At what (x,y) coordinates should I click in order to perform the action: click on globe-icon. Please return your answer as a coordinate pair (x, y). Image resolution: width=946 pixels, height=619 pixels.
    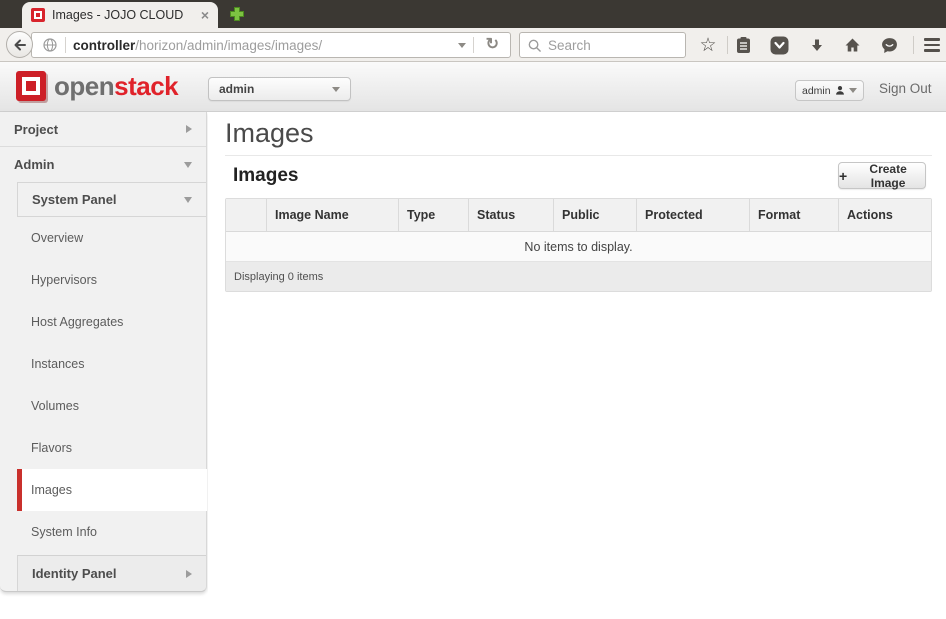
    Looking at the image, I should click on (50, 45).